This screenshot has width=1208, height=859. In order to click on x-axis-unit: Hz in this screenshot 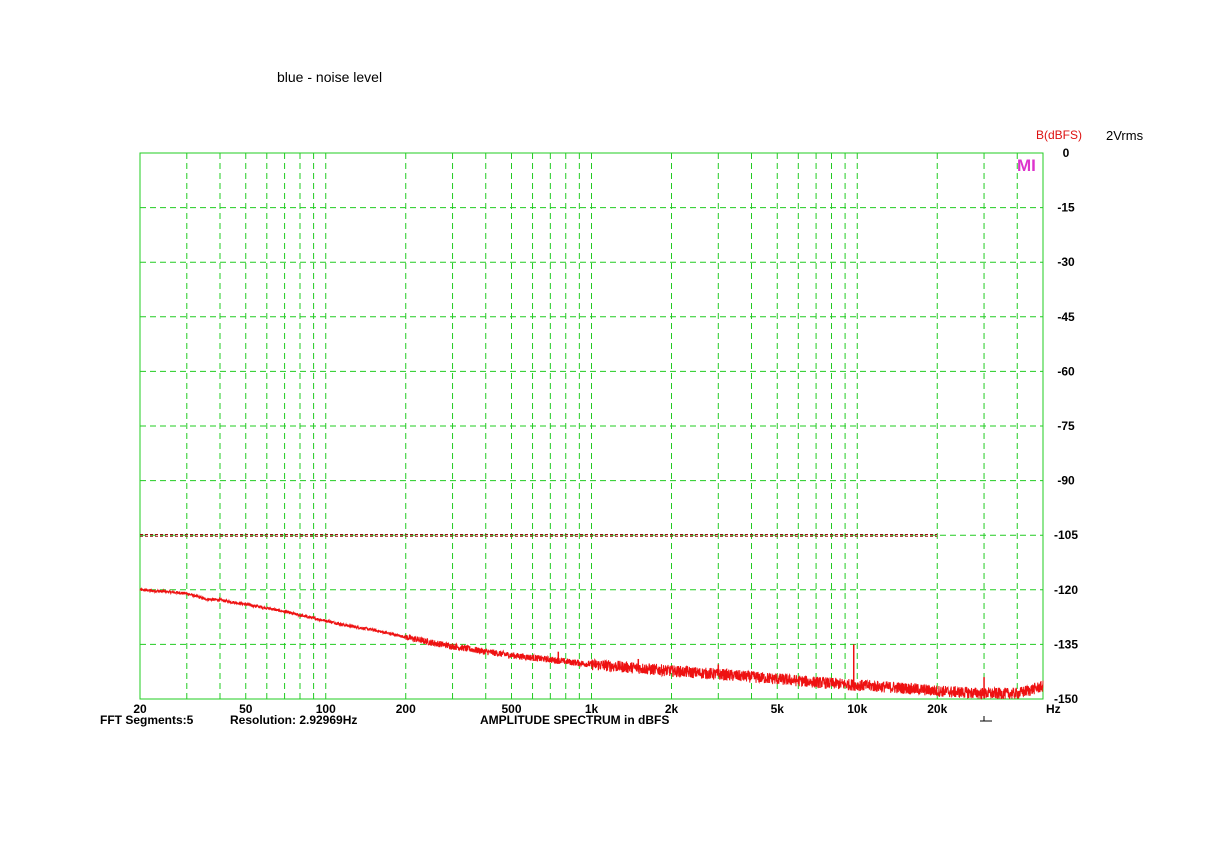, I will do `click(1053, 709)`.